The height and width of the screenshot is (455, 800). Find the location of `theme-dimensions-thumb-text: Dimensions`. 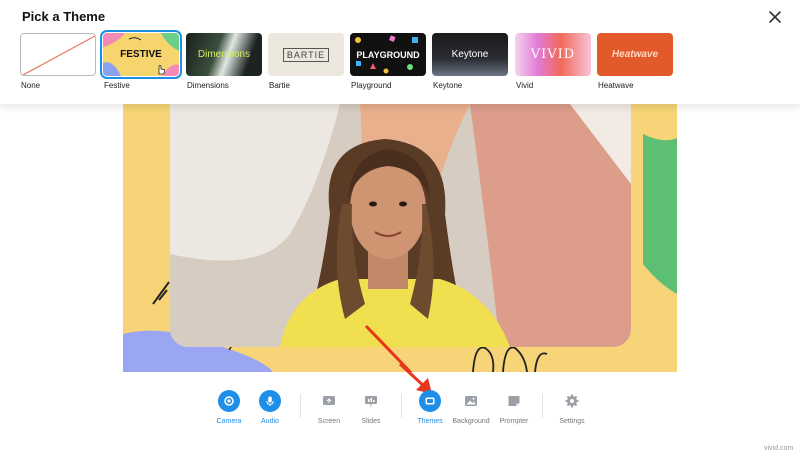

theme-dimensions-thumb-text: Dimensions is located at coordinates (224, 54).